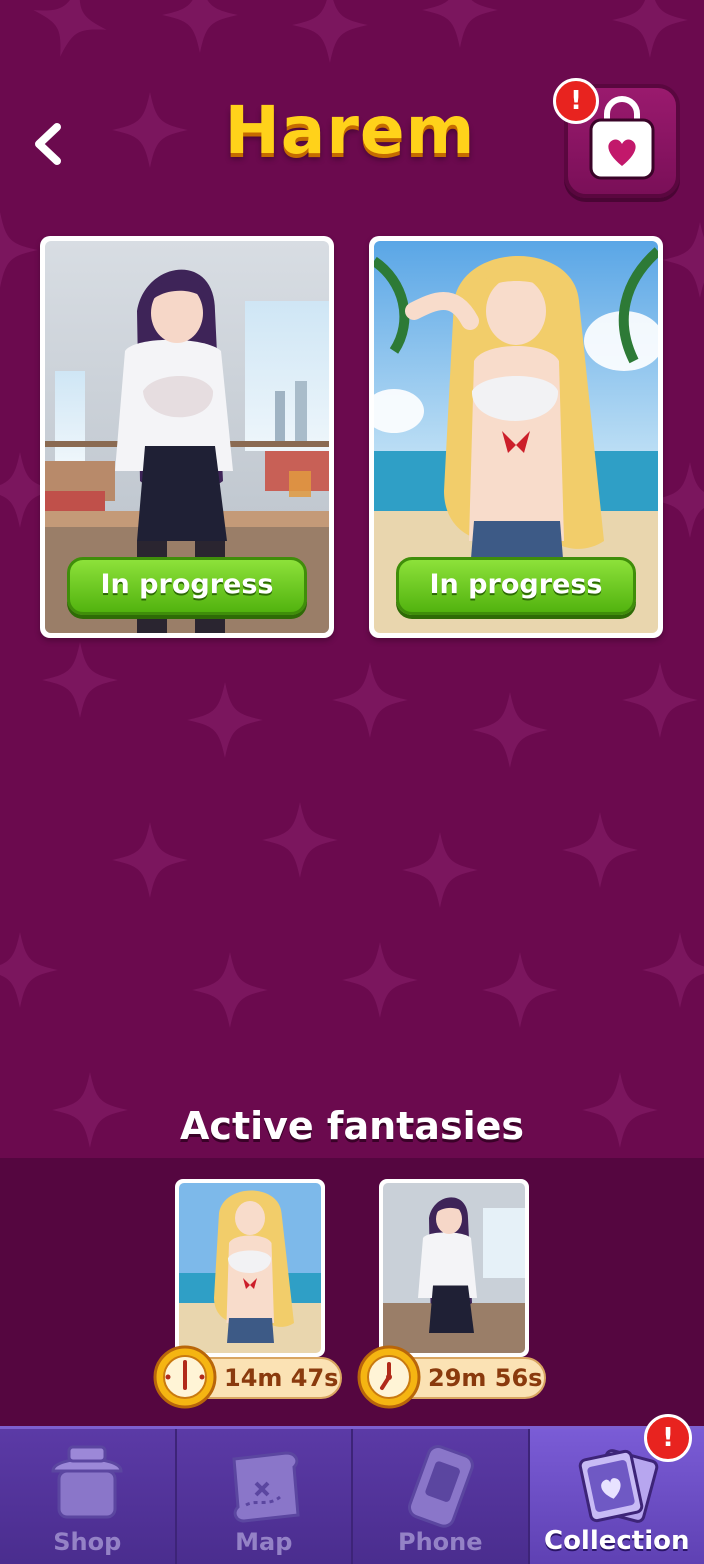 The width and height of the screenshot is (704, 1564). I want to click on map-icon, so click(264, 1486).